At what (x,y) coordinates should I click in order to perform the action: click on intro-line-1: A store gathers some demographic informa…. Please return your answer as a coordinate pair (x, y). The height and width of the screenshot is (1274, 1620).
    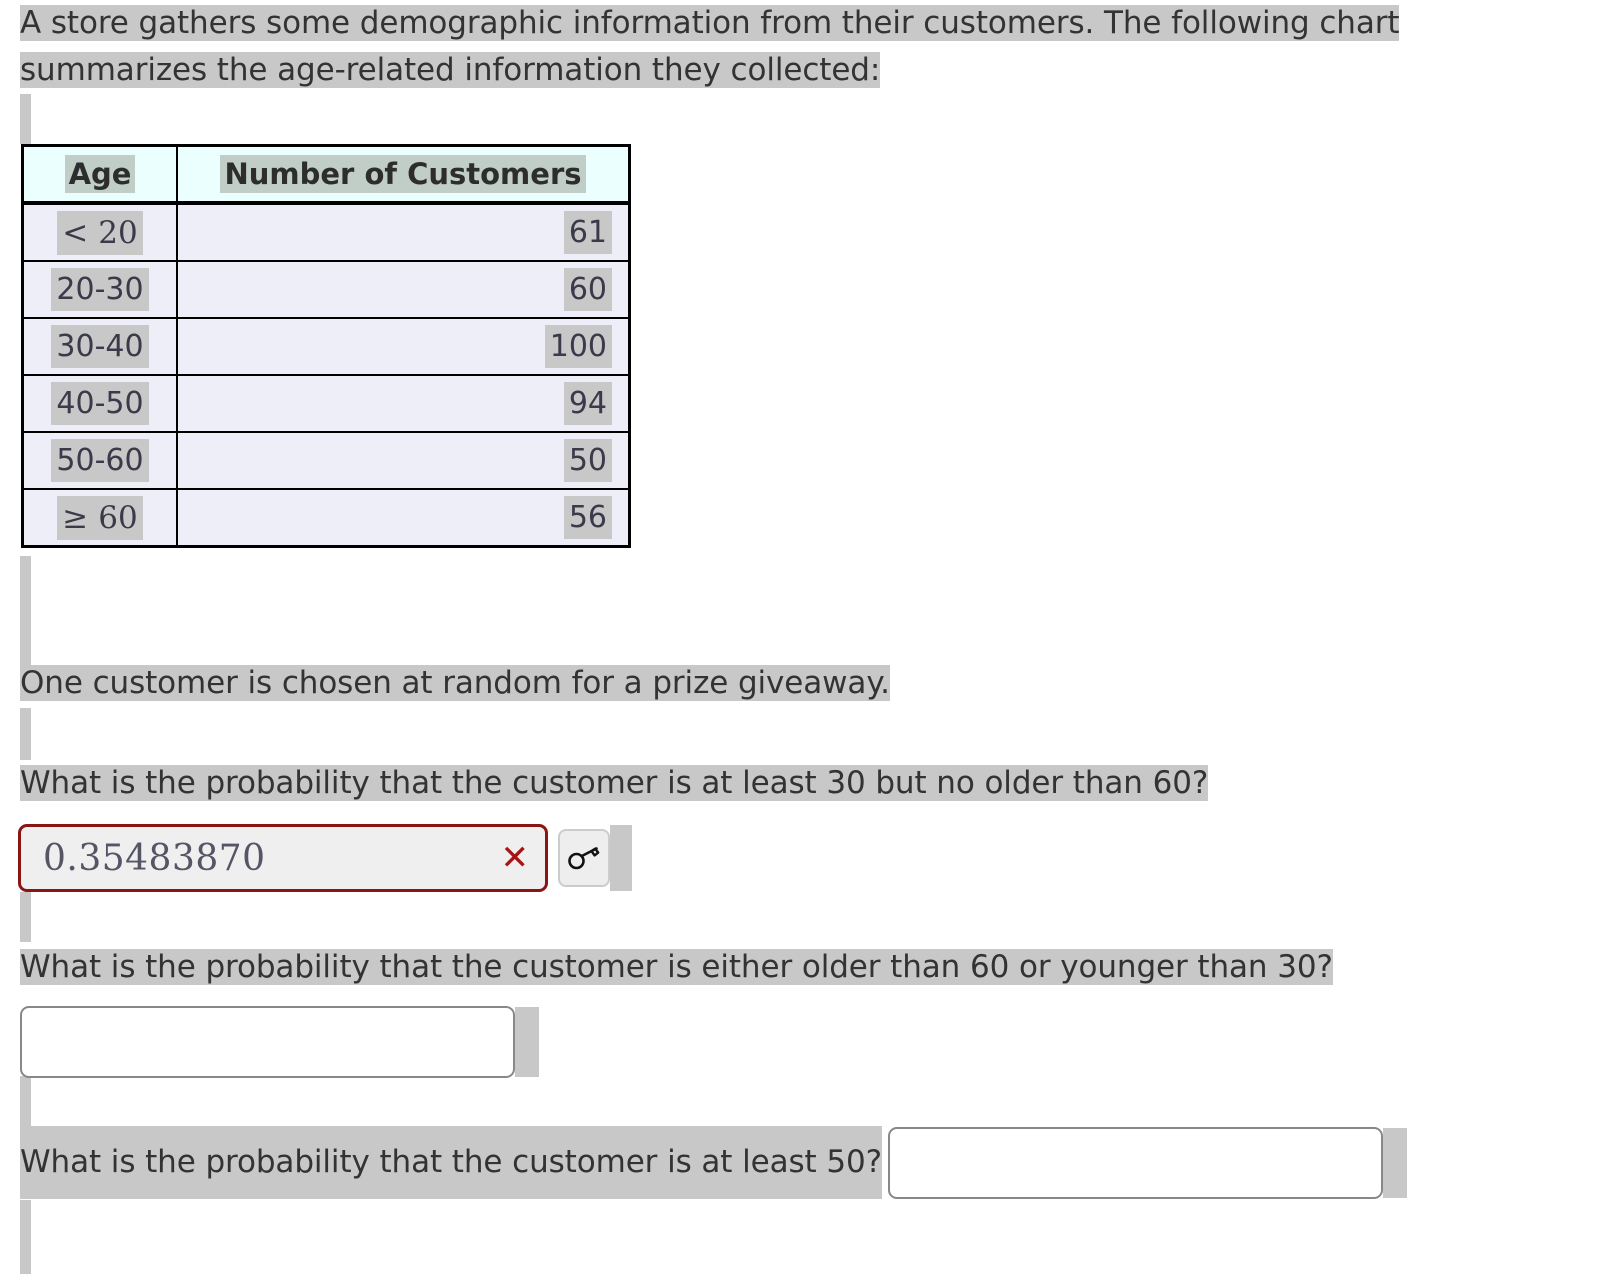
    Looking at the image, I should click on (710, 23).